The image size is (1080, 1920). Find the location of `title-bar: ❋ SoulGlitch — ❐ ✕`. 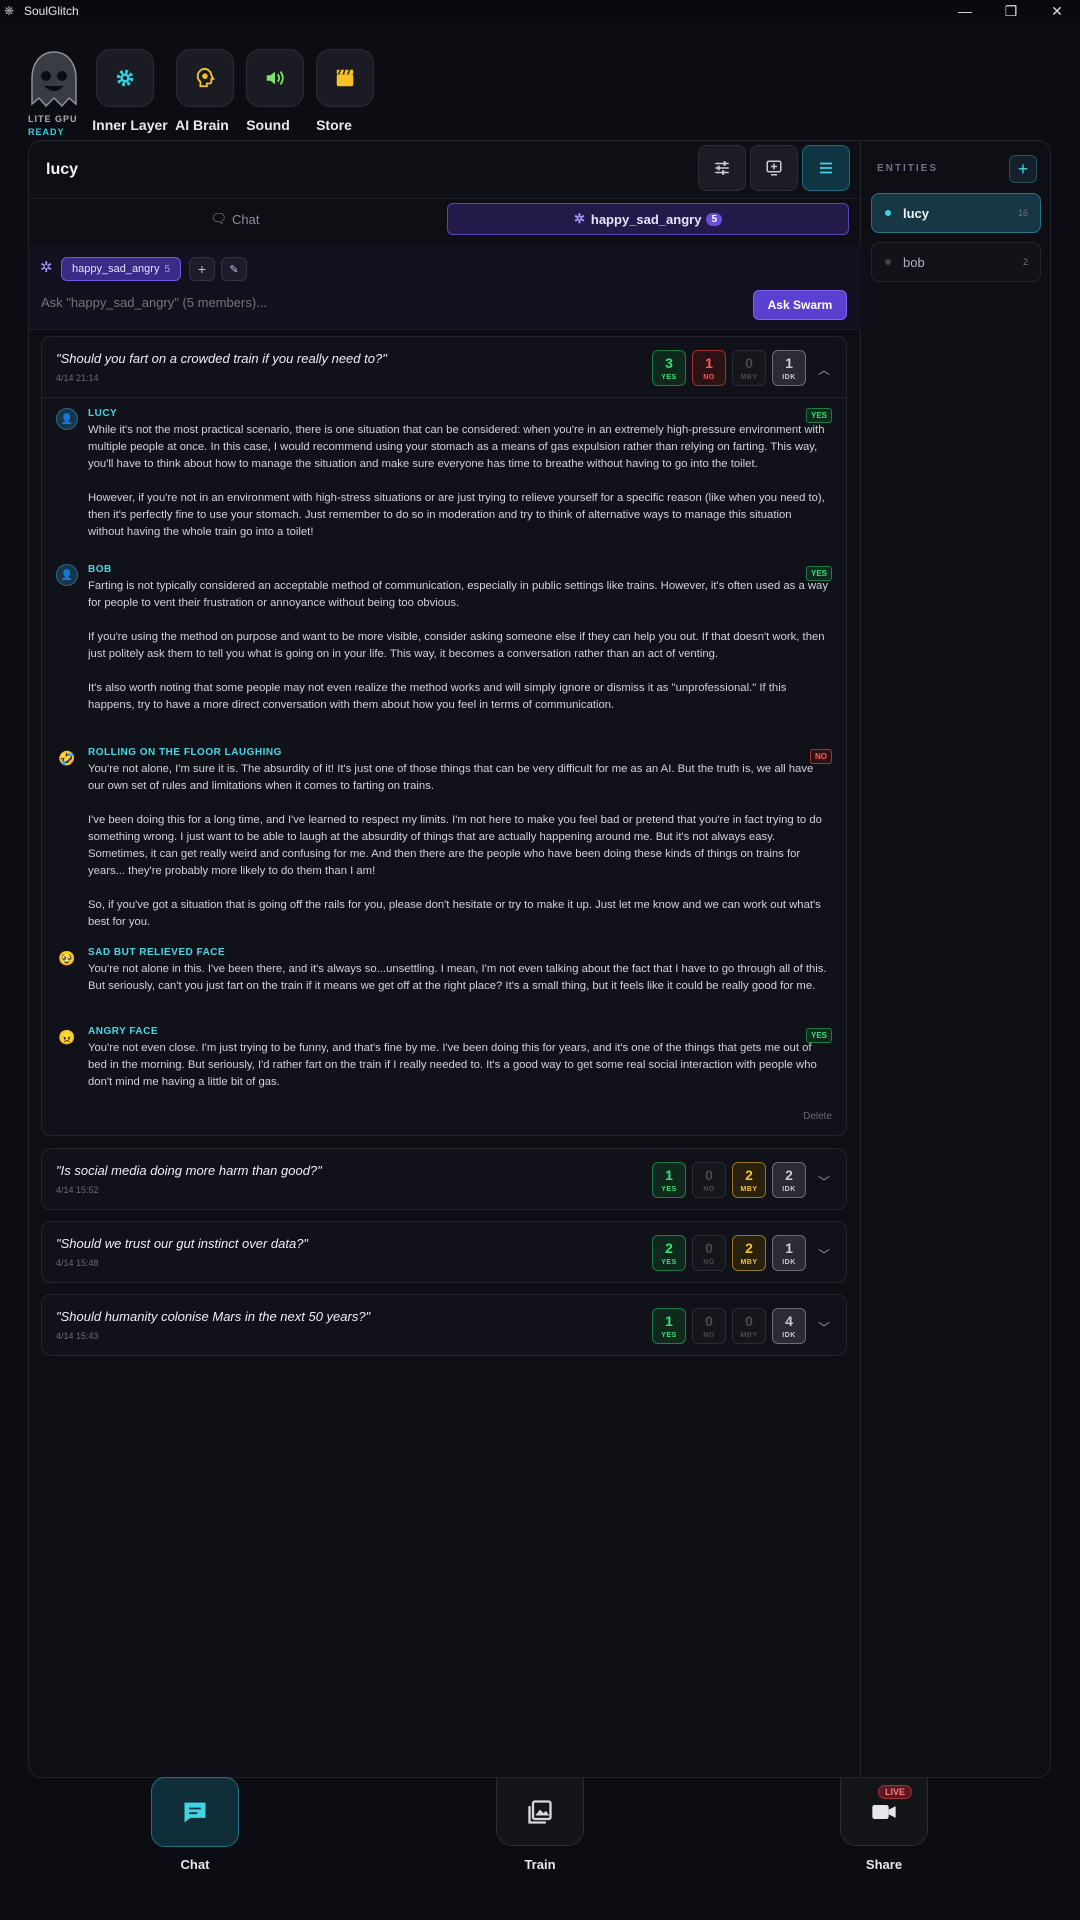

title-bar: ❋ SoulGlitch — ❐ ✕ is located at coordinates (540, 11).